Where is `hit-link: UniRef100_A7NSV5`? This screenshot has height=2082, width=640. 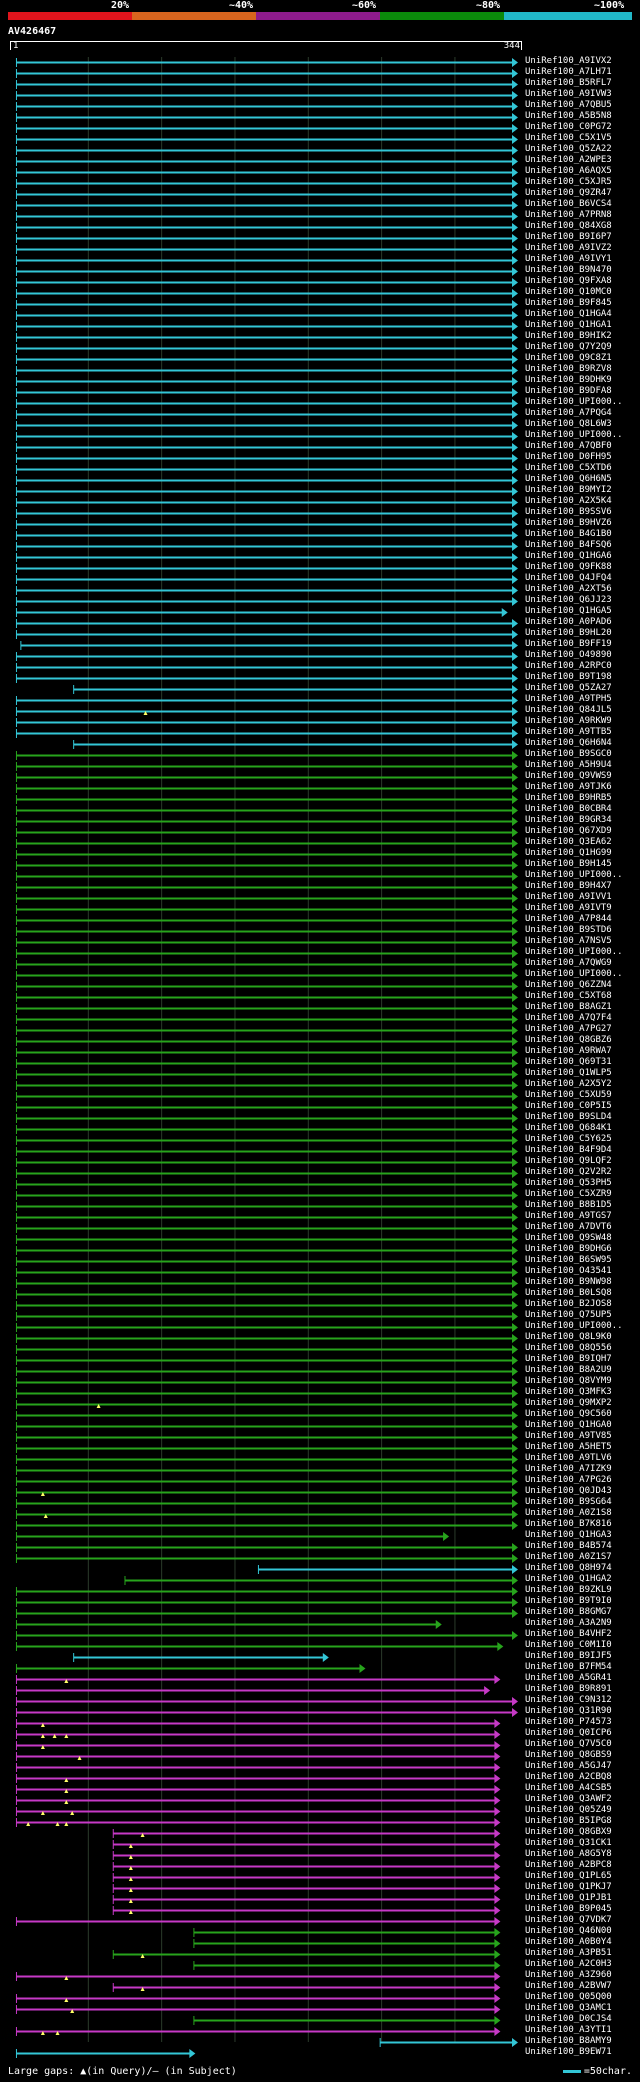
hit-link: UniRef100_A7NSV5 is located at coordinates (568, 941).